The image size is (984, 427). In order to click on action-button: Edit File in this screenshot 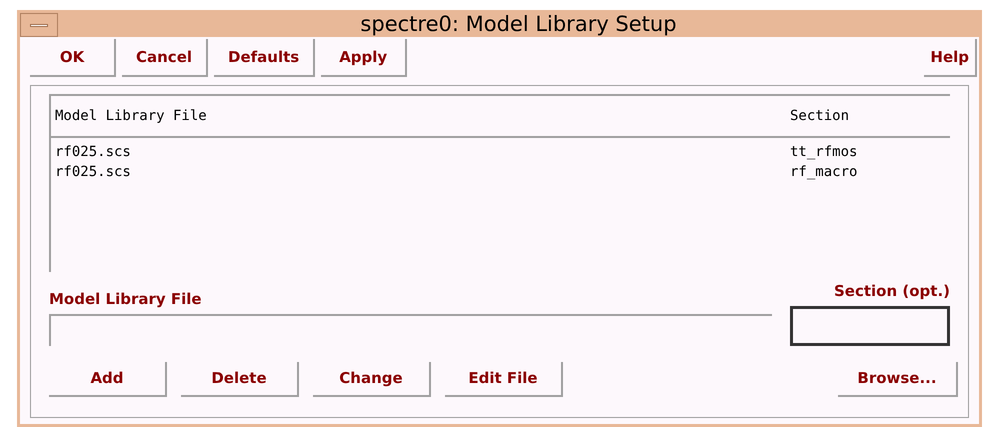, I will do `click(504, 379)`.